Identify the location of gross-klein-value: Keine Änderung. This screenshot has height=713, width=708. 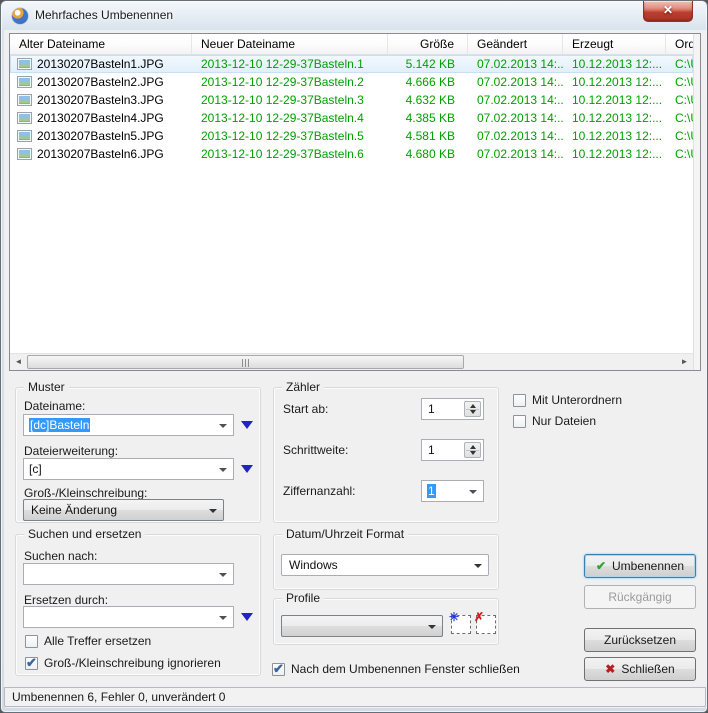
(74, 510).